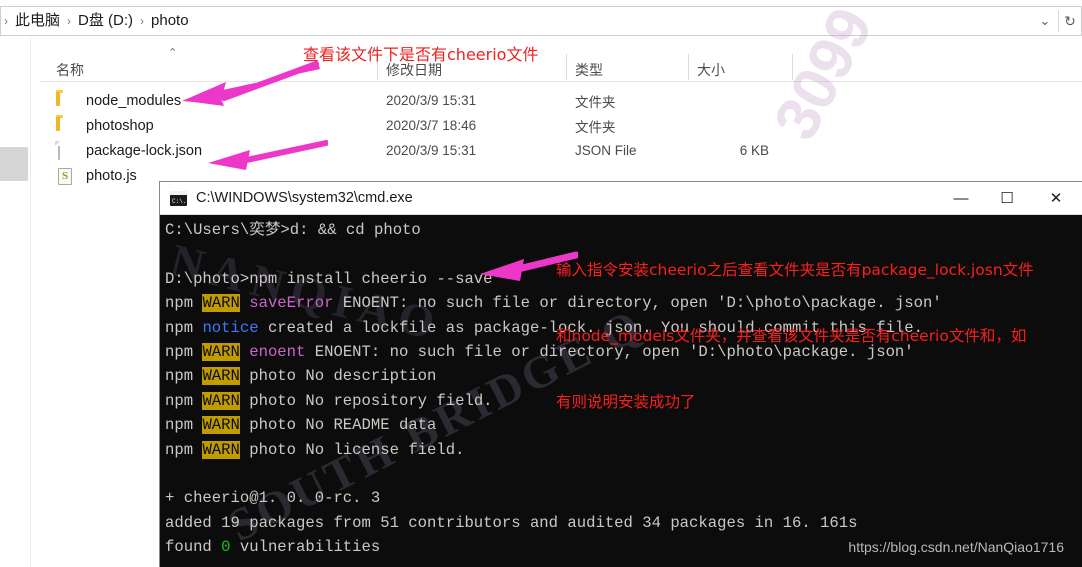  I want to click on console-line: + cheerio@1. 0. 0-rc. 3, so click(623, 498).